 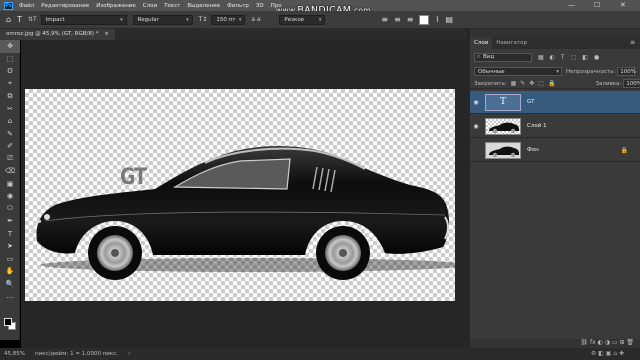 What do you see at coordinates (10, 134) in the screenshot?
I see `eyedropper-tool-icon: ✎` at bounding box center [10, 134].